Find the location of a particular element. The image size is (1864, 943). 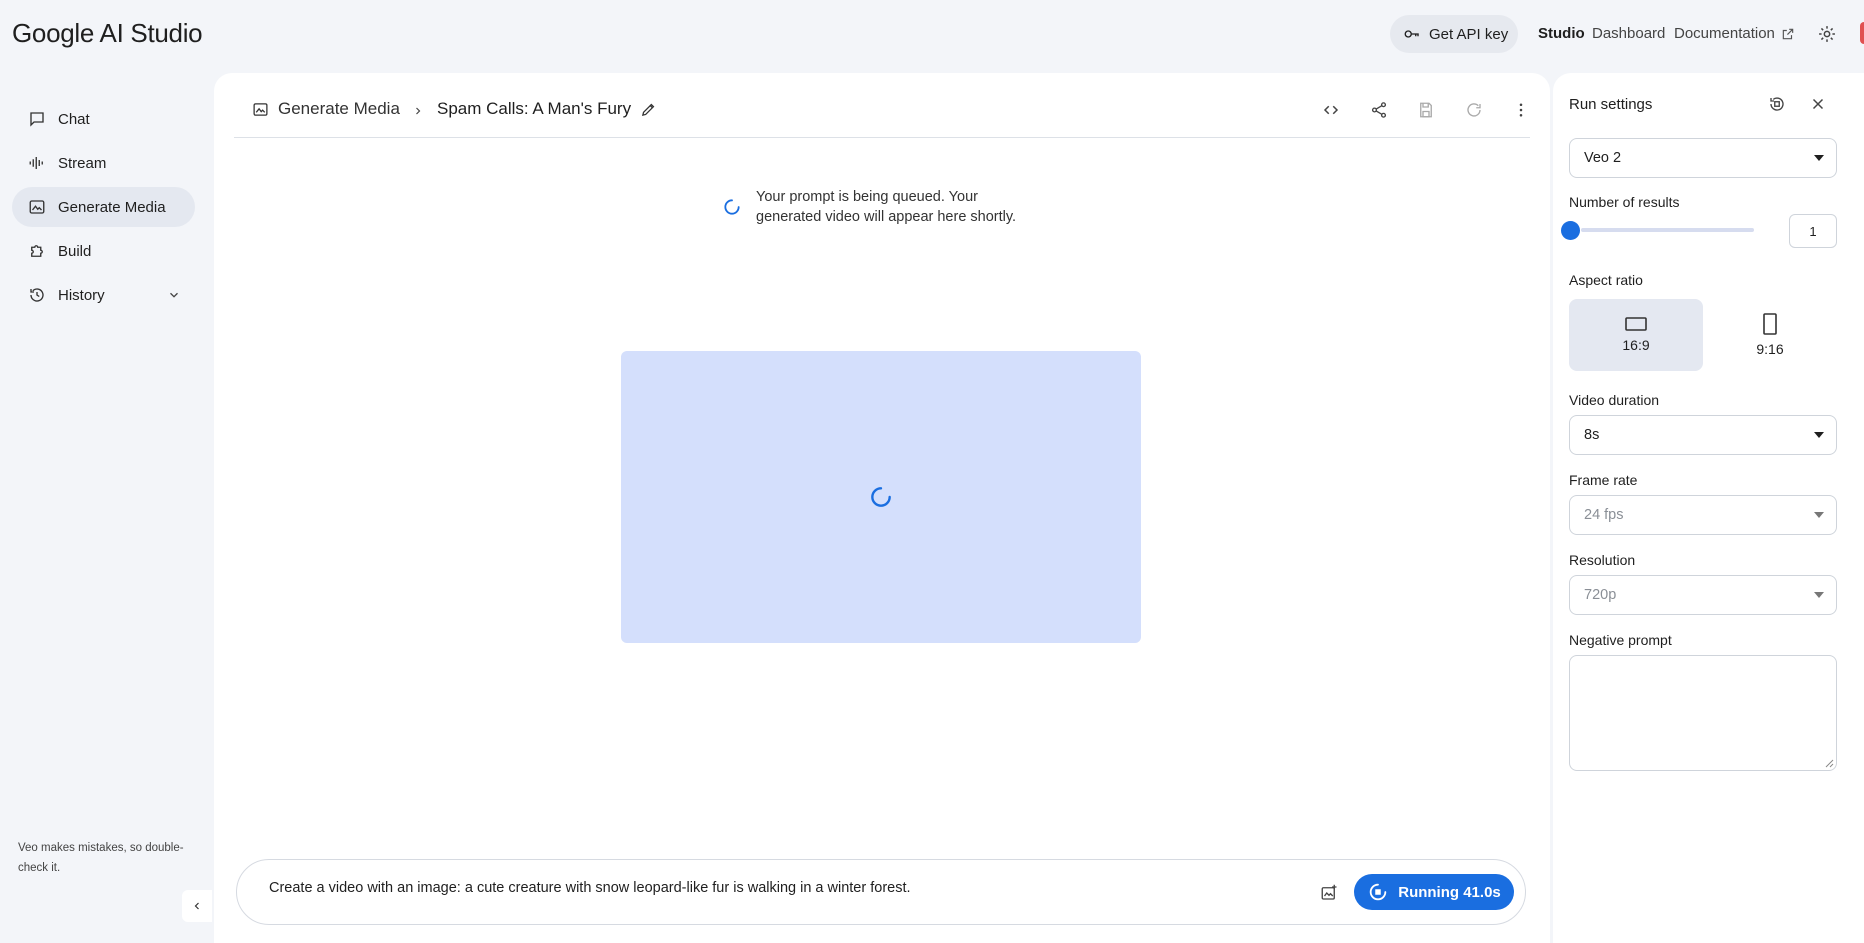

more-vert-icon is located at coordinates (1521, 110).